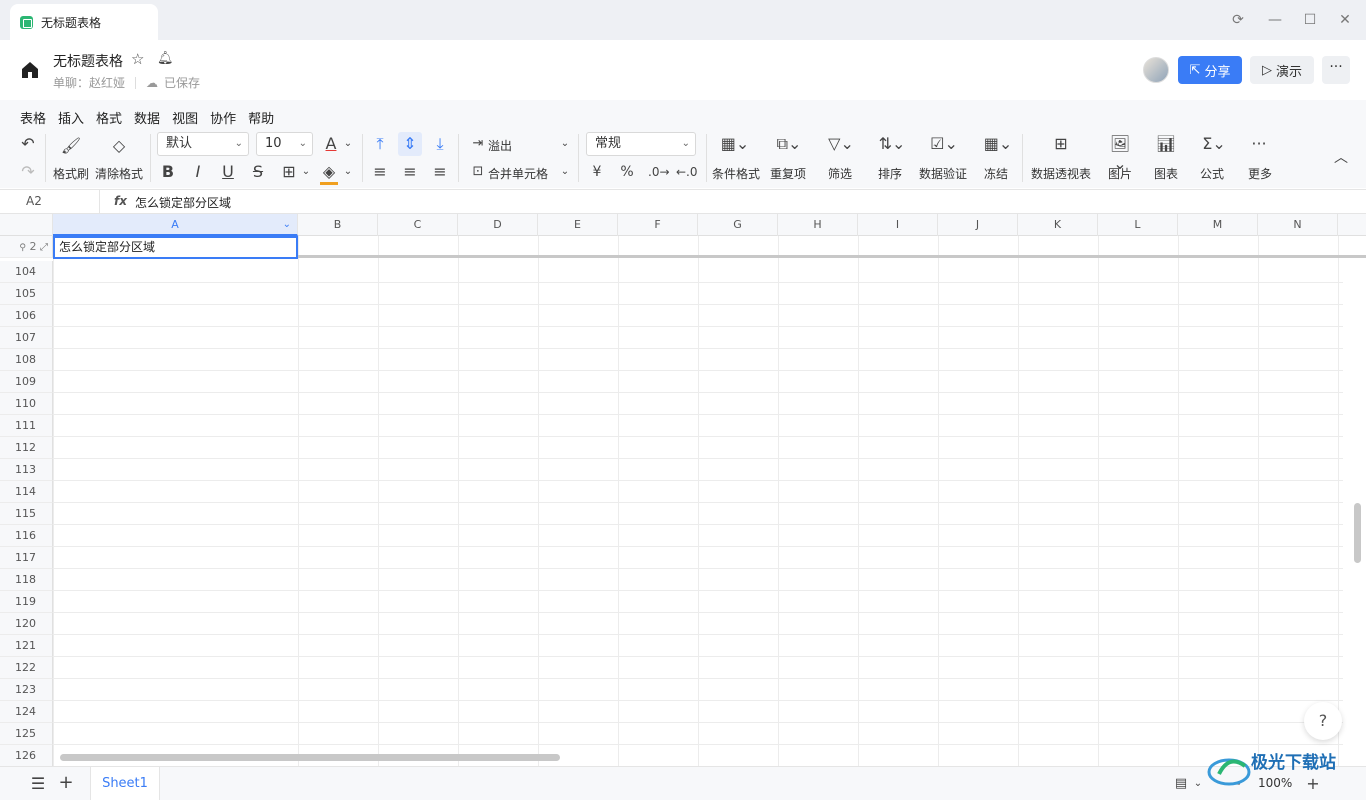 The height and width of the screenshot is (800, 1366). Describe the element at coordinates (26, 624) in the screenshot. I see `row-header: 120` at that location.